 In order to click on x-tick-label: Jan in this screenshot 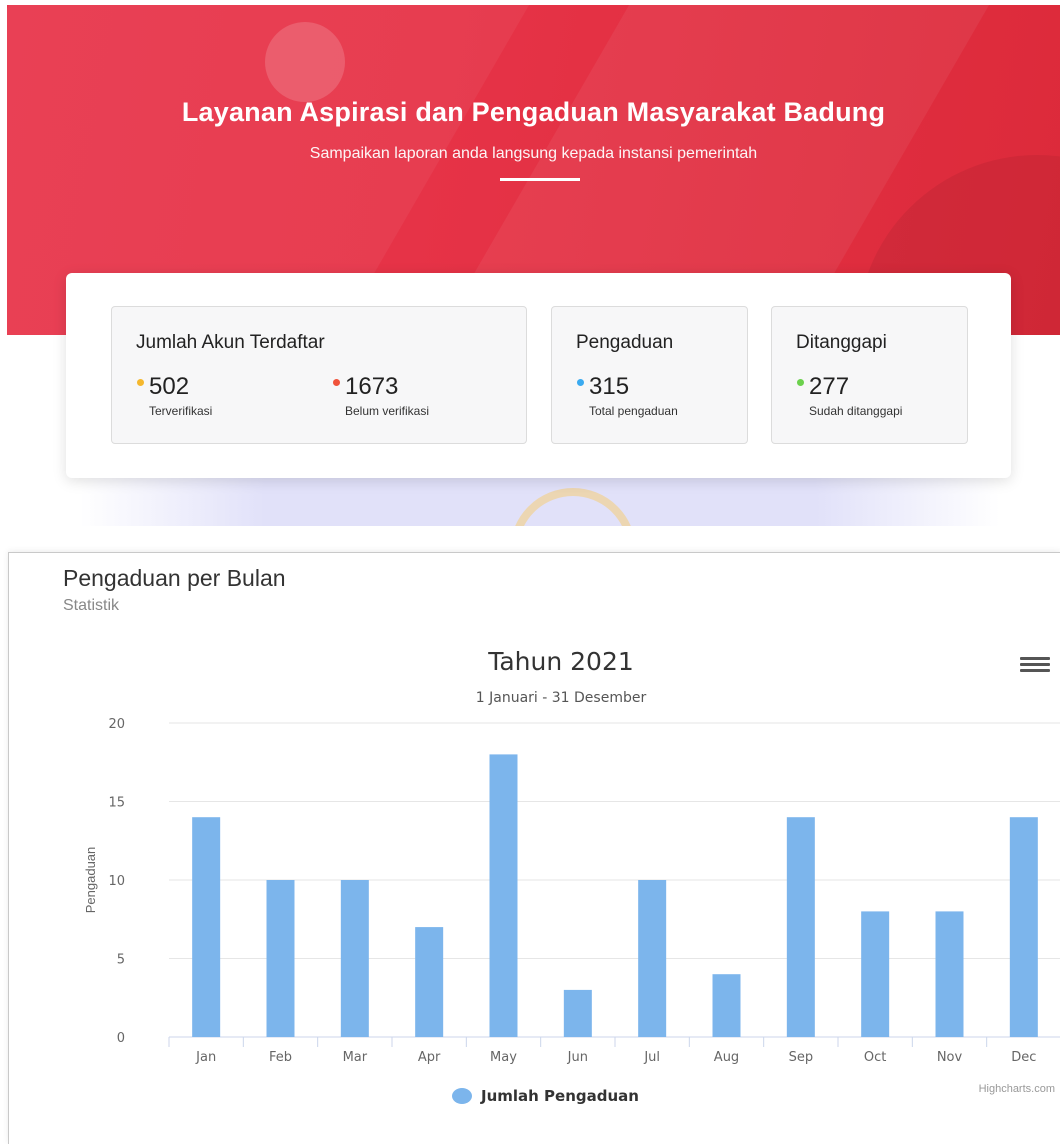, I will do `click(205, 1057)`.